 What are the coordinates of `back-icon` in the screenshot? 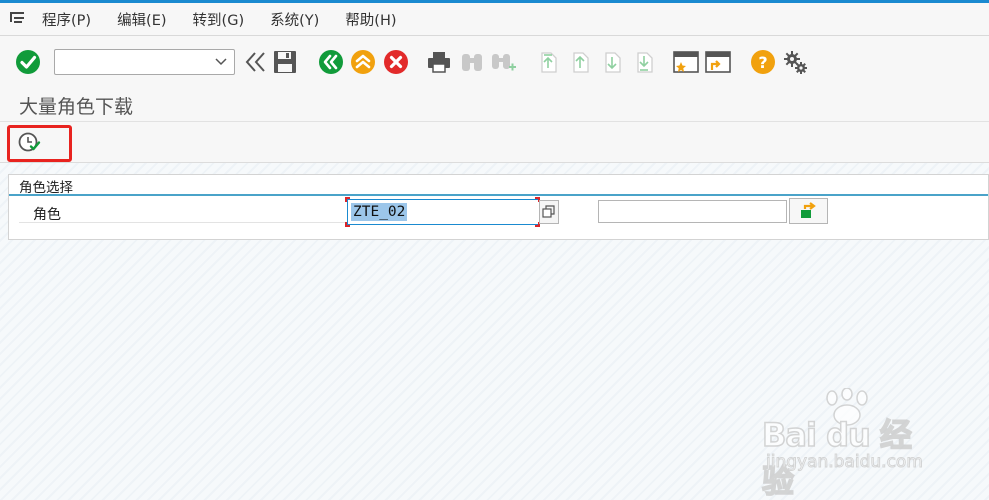 It's located at (331, 62).